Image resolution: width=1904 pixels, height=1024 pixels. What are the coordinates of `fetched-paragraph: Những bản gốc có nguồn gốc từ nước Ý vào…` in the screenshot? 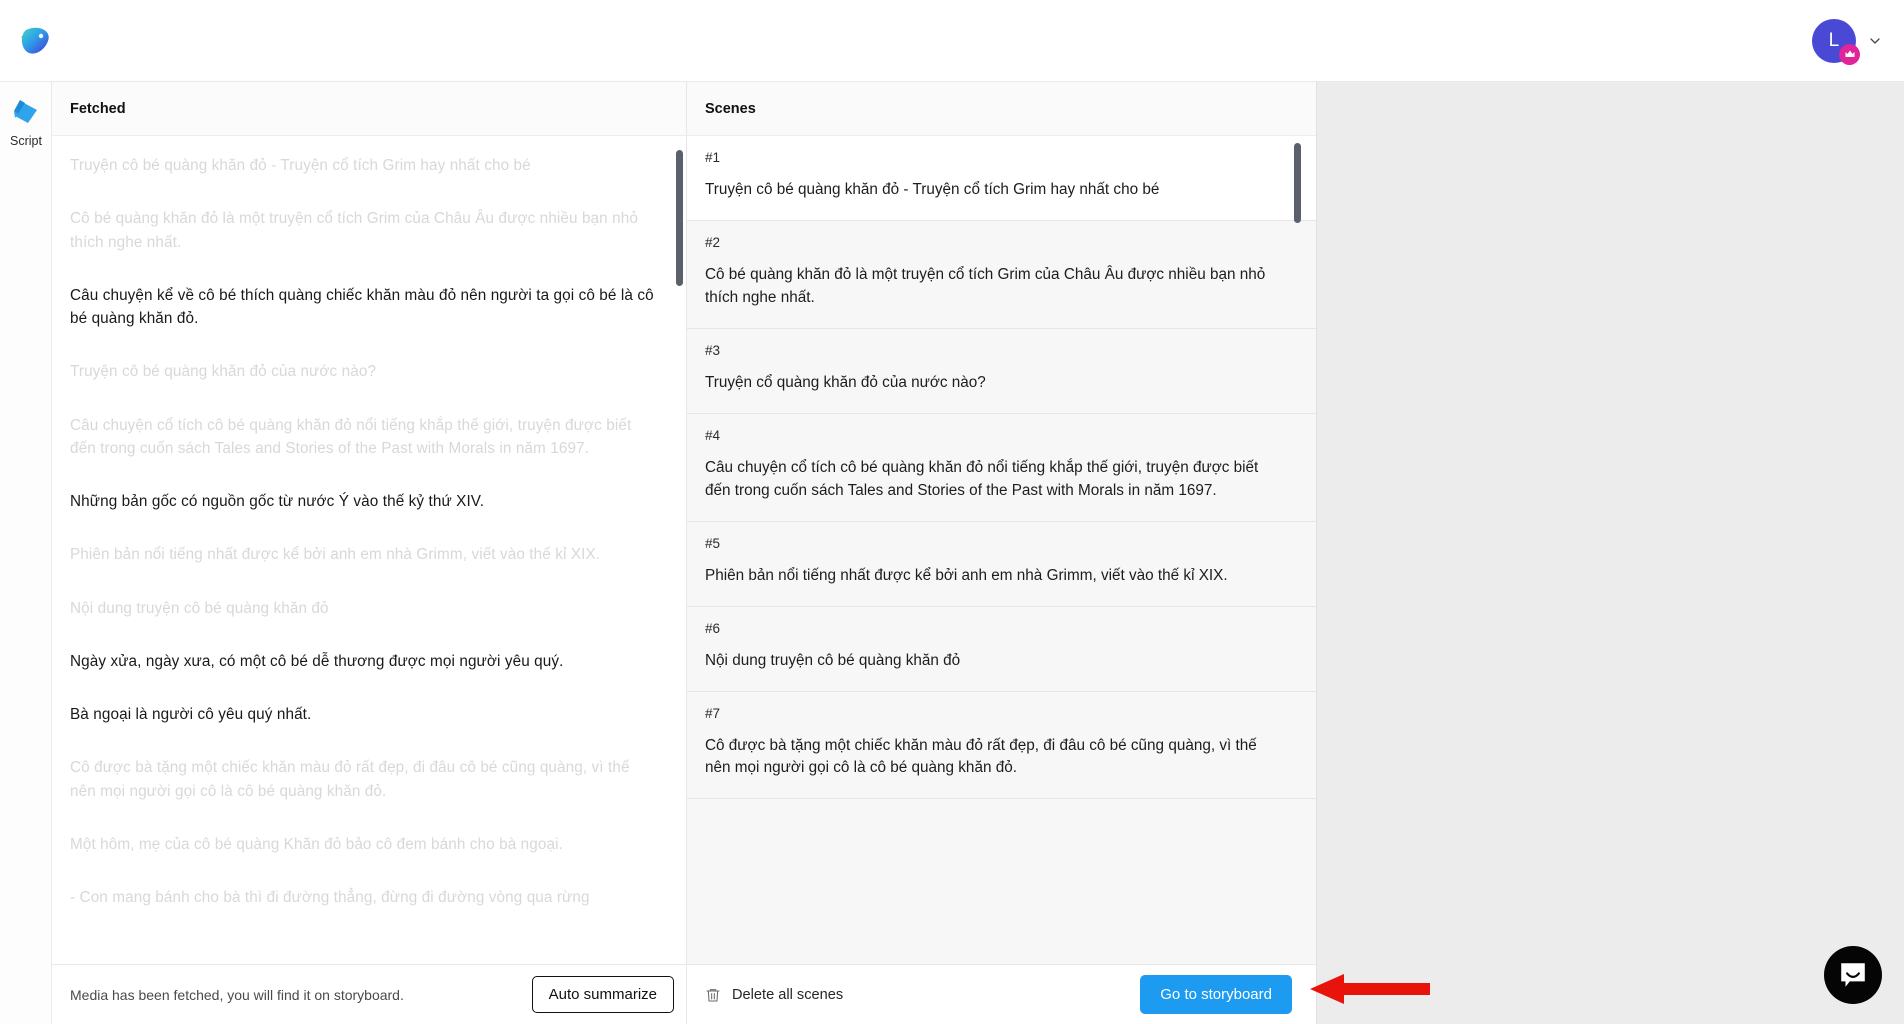 It's located at (364, 501).